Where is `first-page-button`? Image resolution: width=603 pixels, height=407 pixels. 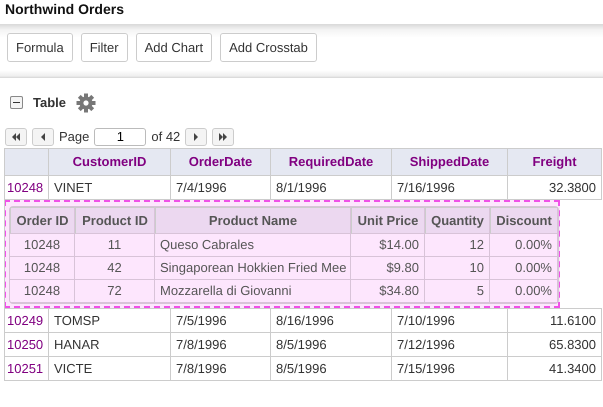 first-page-button is located at coordinates (16, 137).